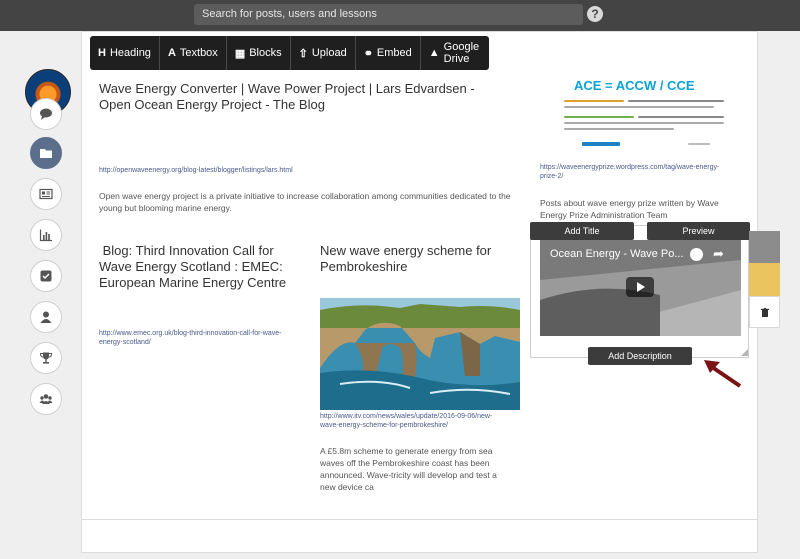 The width and height of the screenshot is (800, 559). Describe the element at coordinates (240, 53) in the screenshot. I see `blocks-icon: ▦` at that location.